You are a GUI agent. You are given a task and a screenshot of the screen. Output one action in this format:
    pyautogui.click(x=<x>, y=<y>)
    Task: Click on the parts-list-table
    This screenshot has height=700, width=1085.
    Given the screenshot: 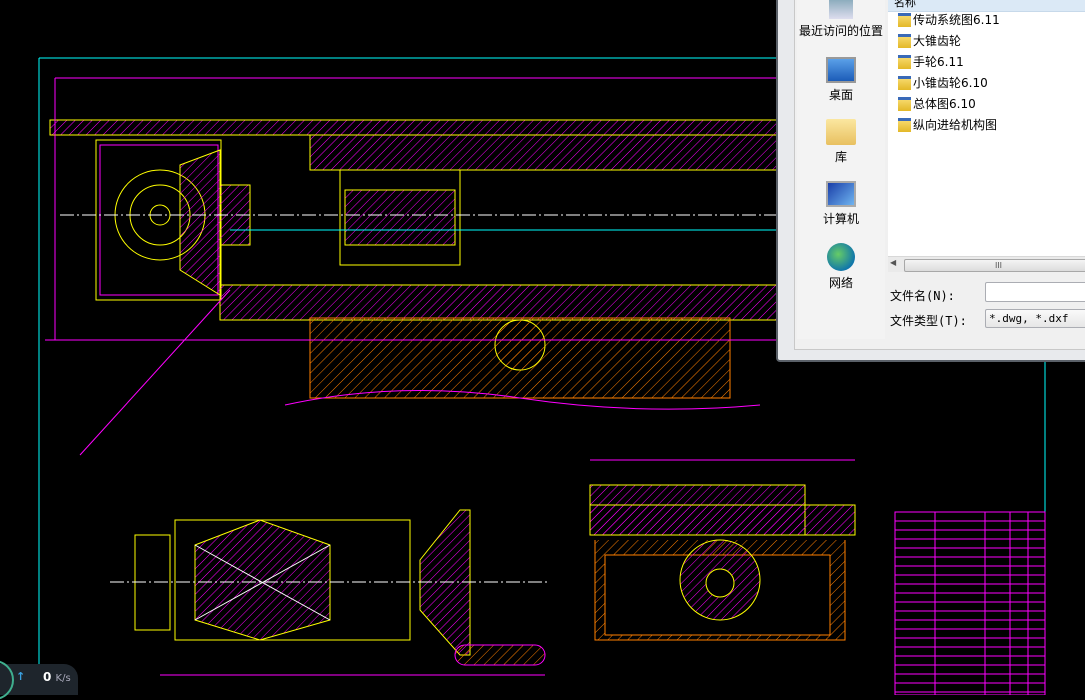 What is the action you would take?
    pyautogui.click(x=970, y=603)
    